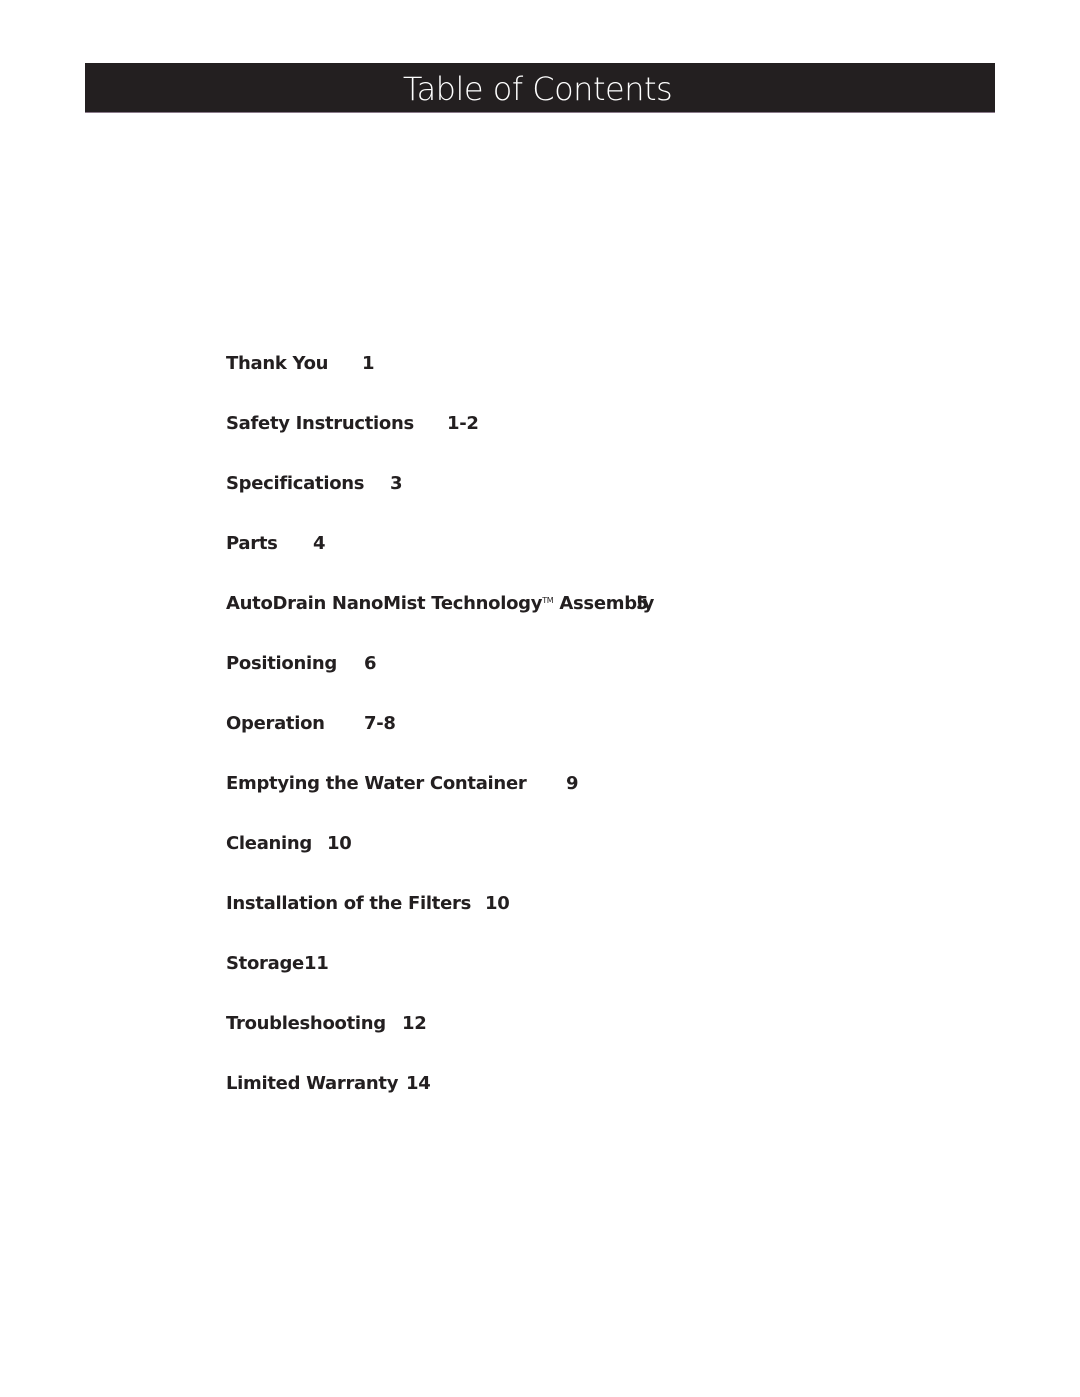  I want to click on toc-entry-title: Emptying the Water Container, so click(376, 783).